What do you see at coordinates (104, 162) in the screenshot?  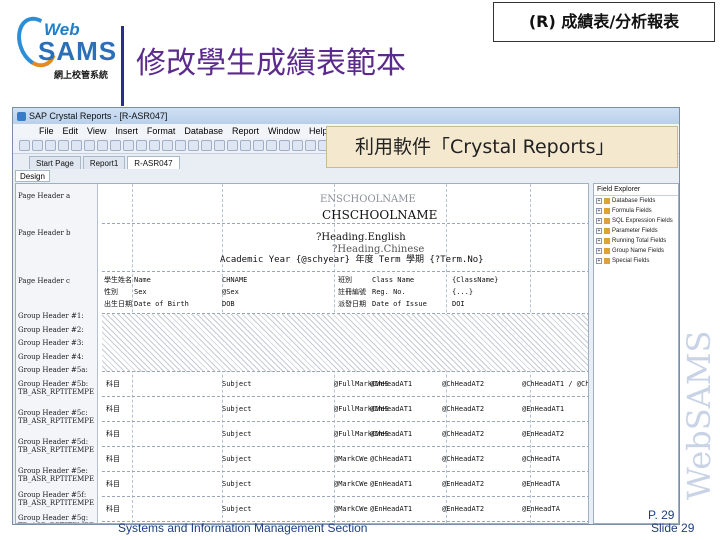 I see `tab-report1: Report1` at bounding box center [104, 162].